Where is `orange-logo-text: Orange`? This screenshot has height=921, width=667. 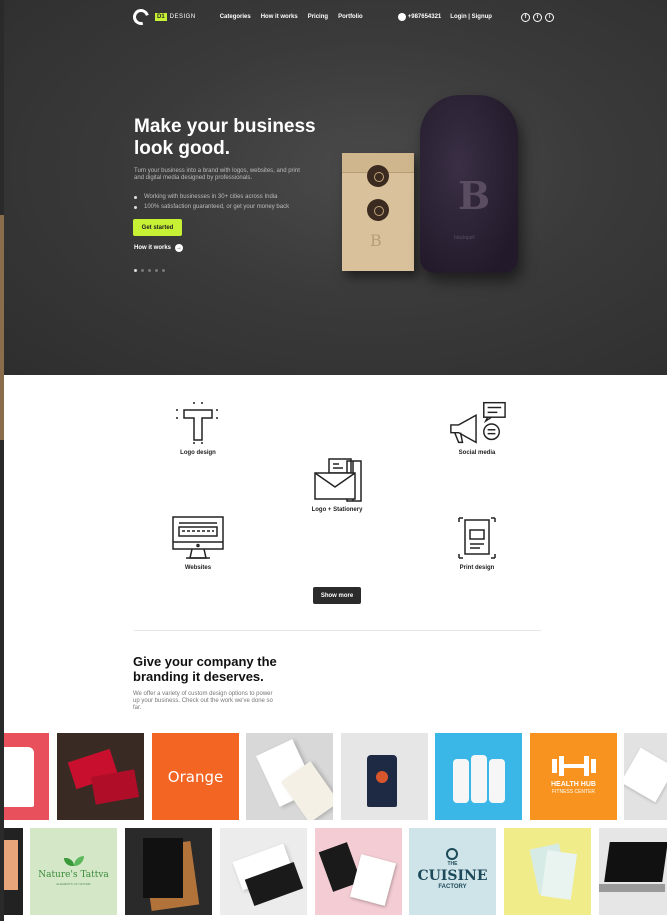 orange-logo-text: Orange is located at coordinates (195, 777).